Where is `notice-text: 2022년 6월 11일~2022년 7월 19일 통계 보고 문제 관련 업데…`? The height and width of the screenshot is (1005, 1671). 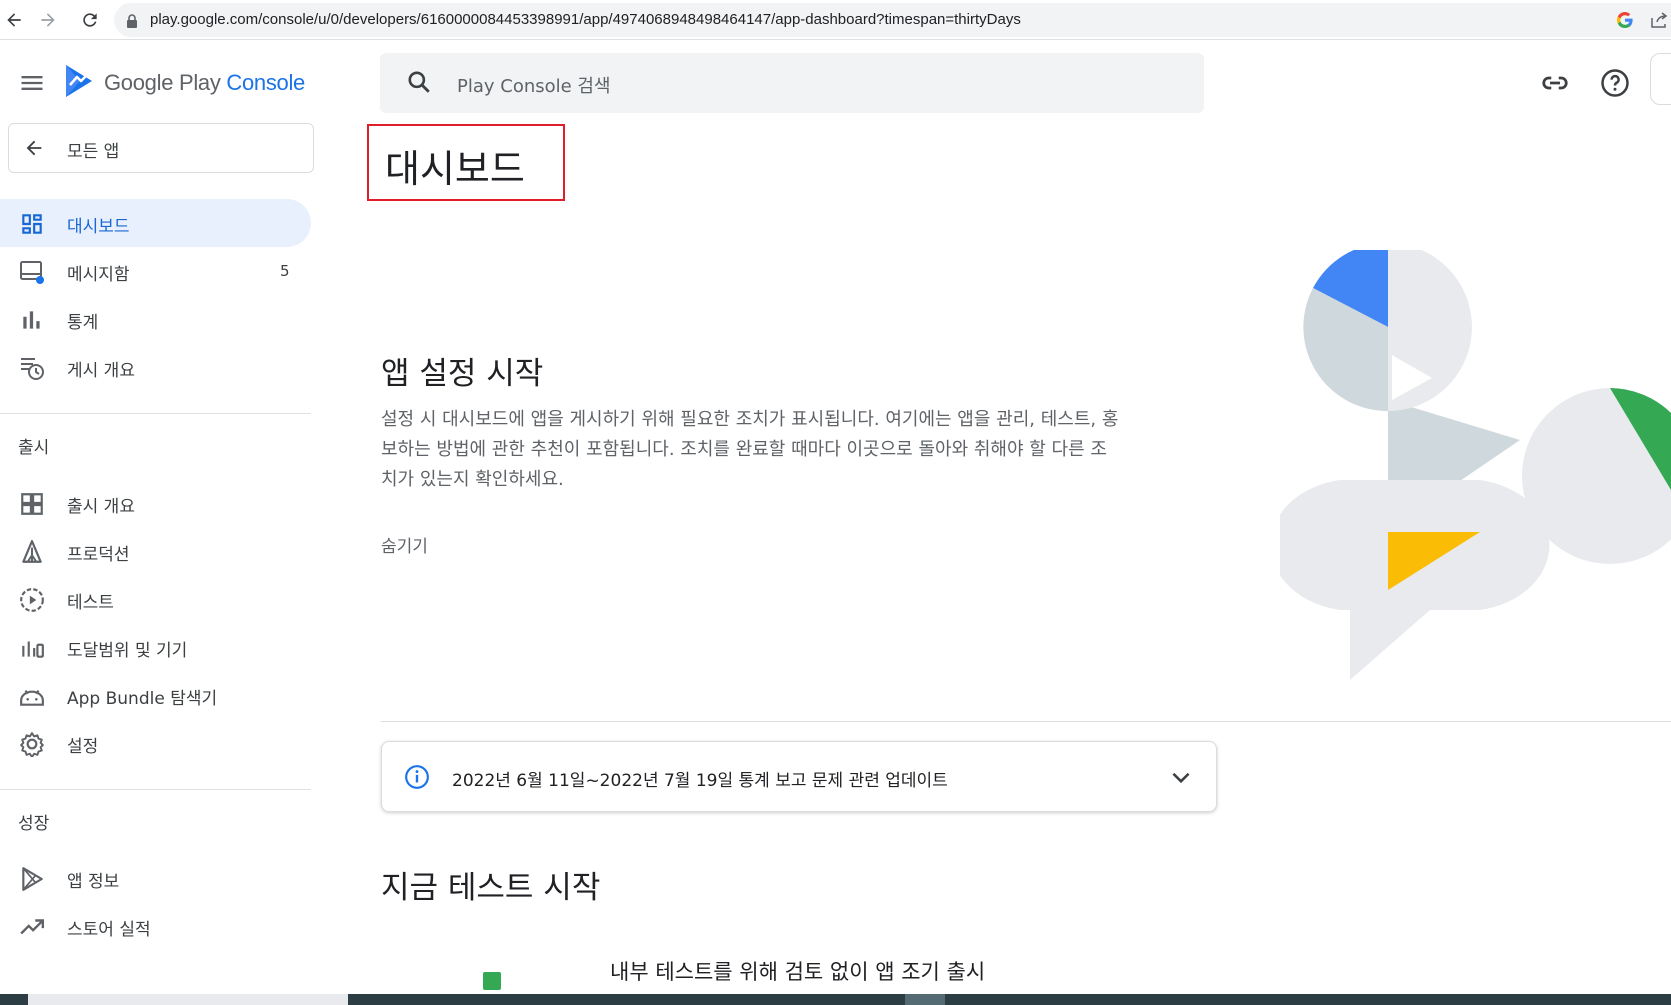 notice-text: 2022년 6월 11일~2022년 7월 19일 통계 보고 문제 관련 업데… is located at coordinates (700, 781).